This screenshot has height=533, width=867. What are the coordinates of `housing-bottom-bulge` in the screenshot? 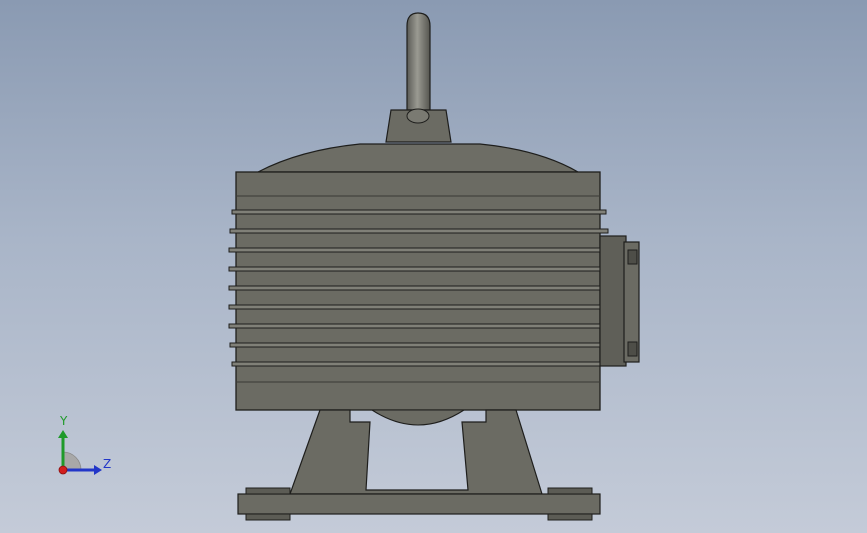 It's located at (418, 417).